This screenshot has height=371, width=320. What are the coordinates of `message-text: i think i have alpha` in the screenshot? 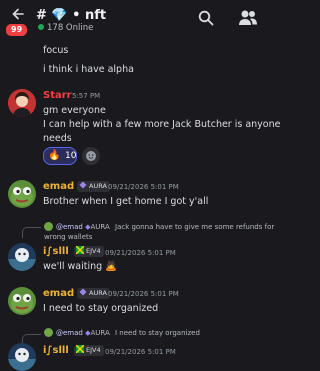 It's located at (88, 69).